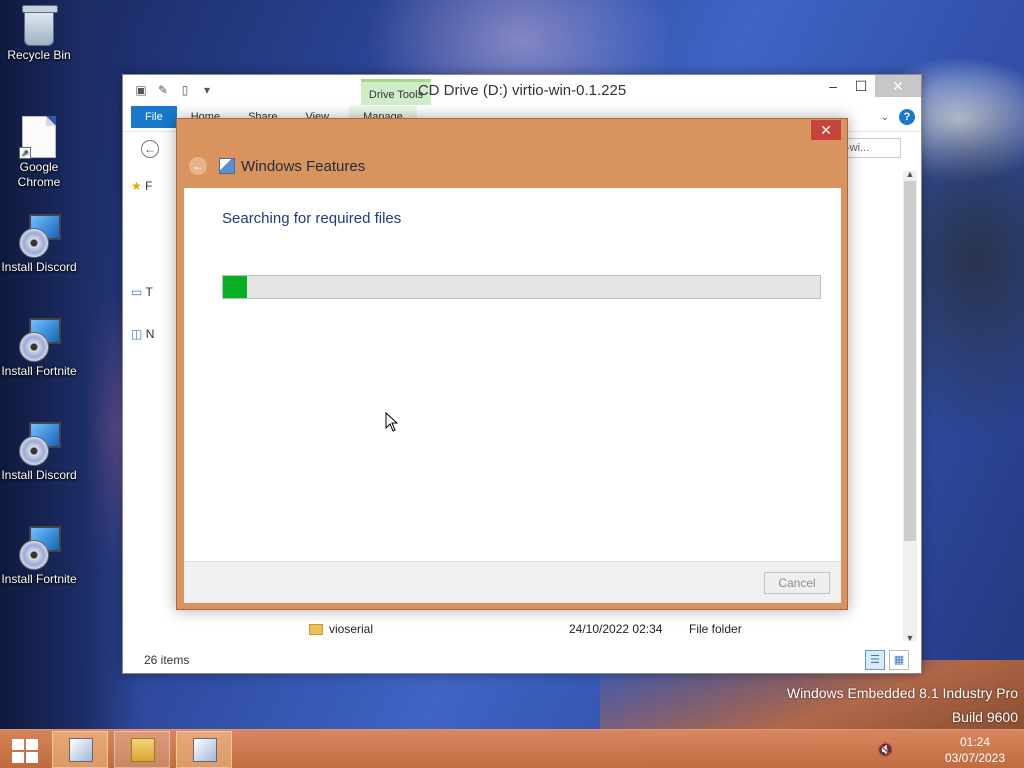 Image resolution: width=1024 pixels, height=768 pixels. I want to click on nav-label: N, so click(150, 334).